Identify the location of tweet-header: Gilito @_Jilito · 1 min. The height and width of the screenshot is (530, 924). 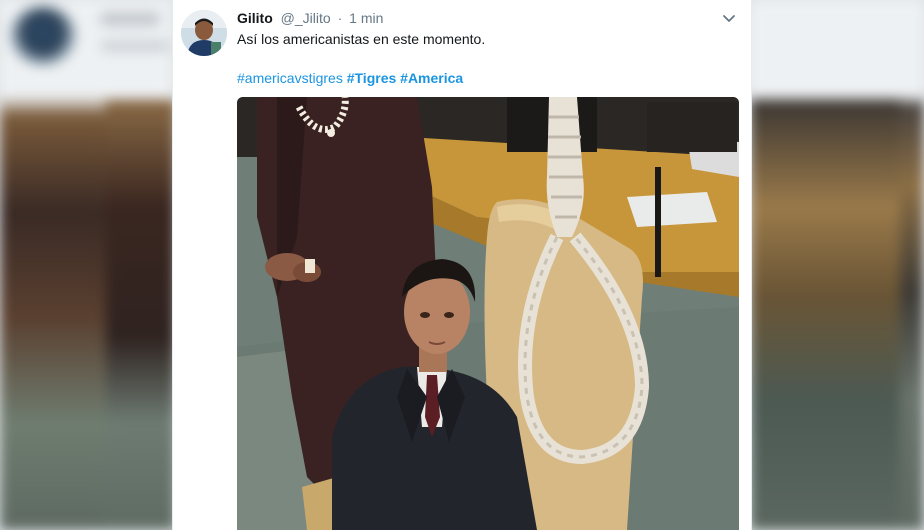
(494, 19).